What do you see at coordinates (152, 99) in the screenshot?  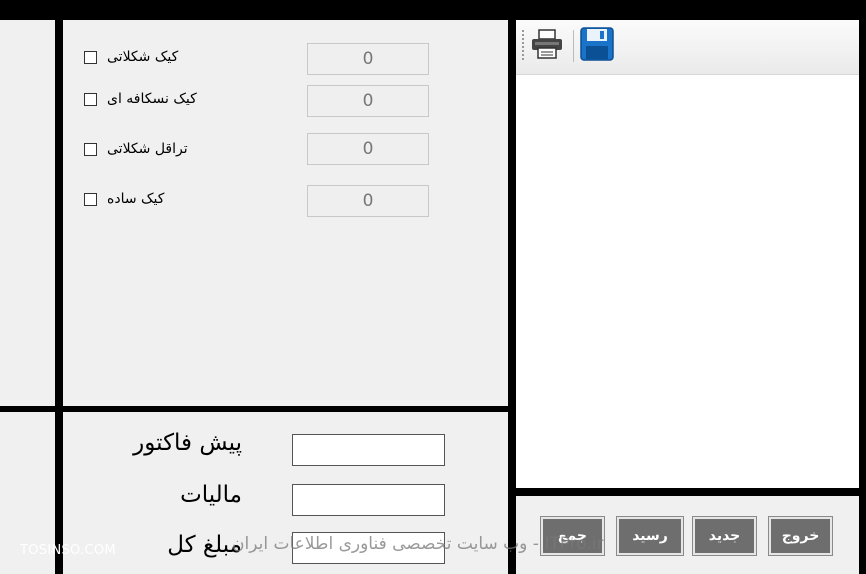 I see `product-label: کیک نسکافه ای` at bounding box center [152, 99].